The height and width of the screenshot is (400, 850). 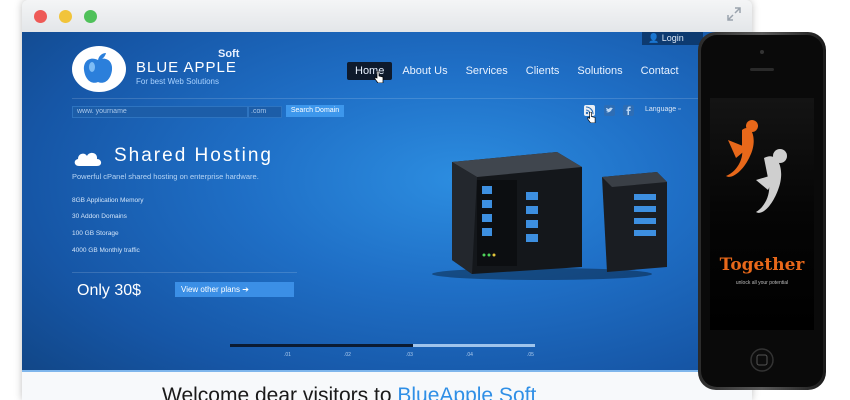 I want to click on view-plans-label: View other plans, so click(x=210, y=289).